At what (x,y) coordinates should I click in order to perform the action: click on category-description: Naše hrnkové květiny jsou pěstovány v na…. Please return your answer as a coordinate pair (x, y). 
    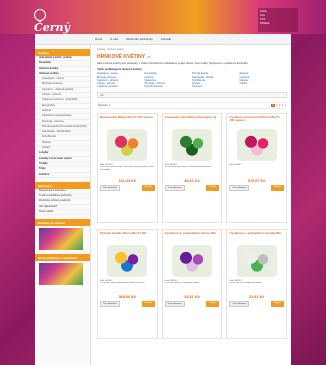
    Looking at the image, I should click on (173, 63).